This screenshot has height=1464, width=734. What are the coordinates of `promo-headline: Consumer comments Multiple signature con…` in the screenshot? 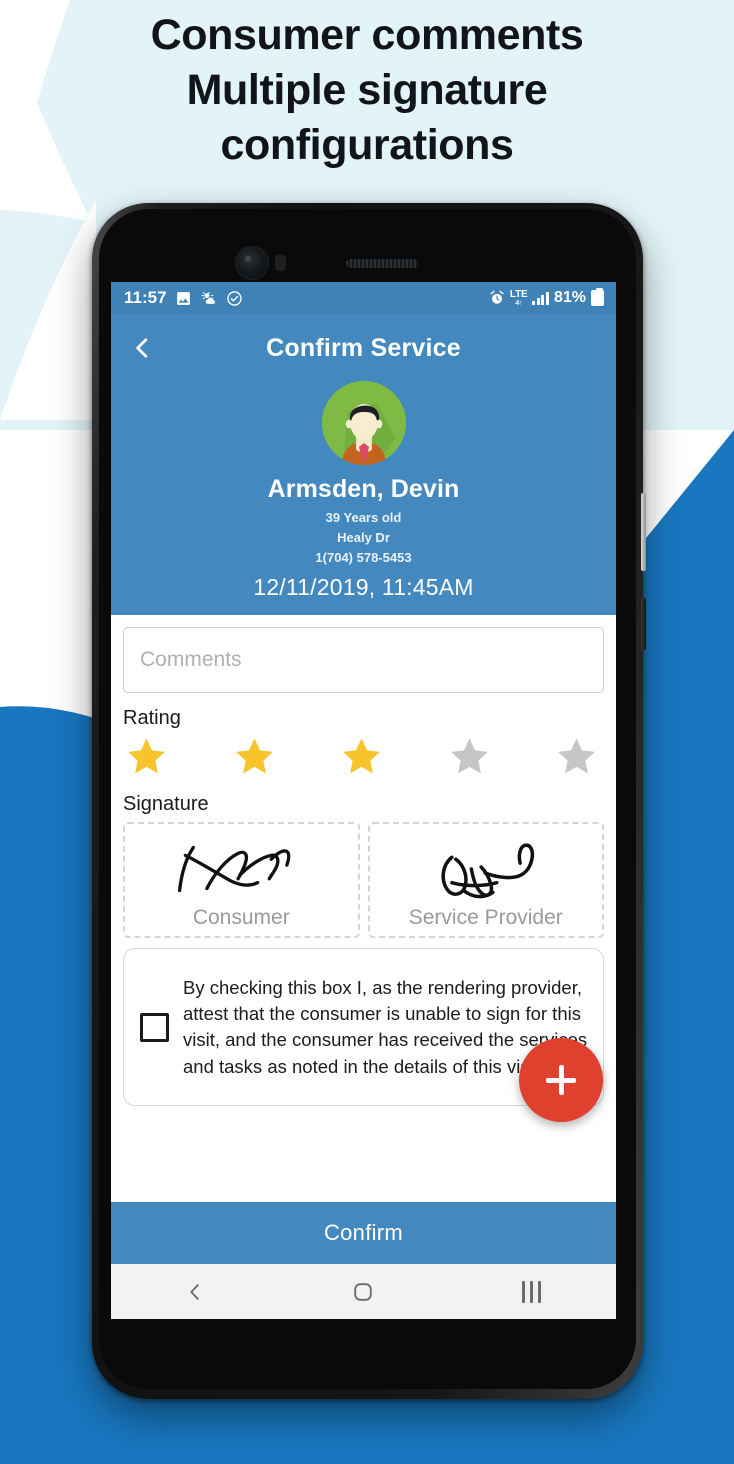 It's located at (367, 90).